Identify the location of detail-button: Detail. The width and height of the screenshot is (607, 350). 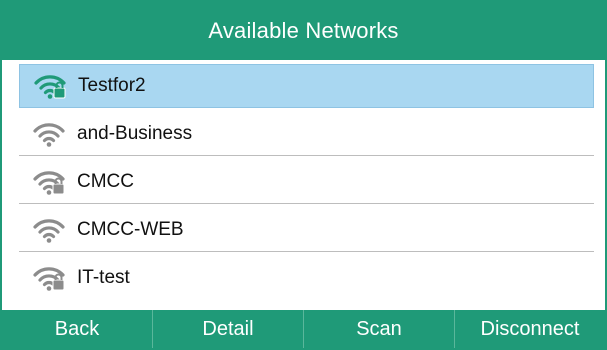
(228, 329).